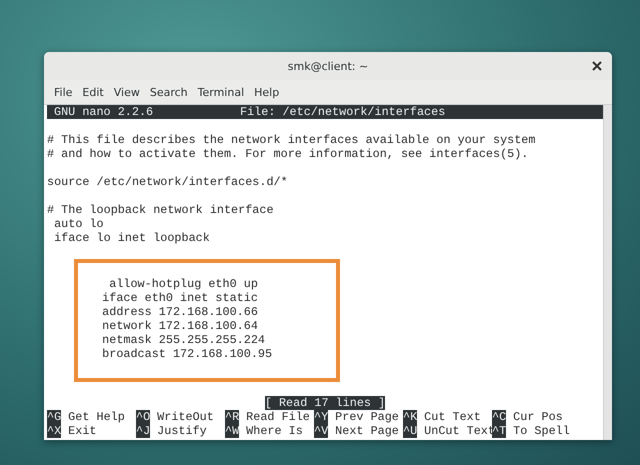  What do you see at coordinates (328, 66) in the screenshot?
I see `window-title: smk@client: ~` at bounding box center [328, 66].